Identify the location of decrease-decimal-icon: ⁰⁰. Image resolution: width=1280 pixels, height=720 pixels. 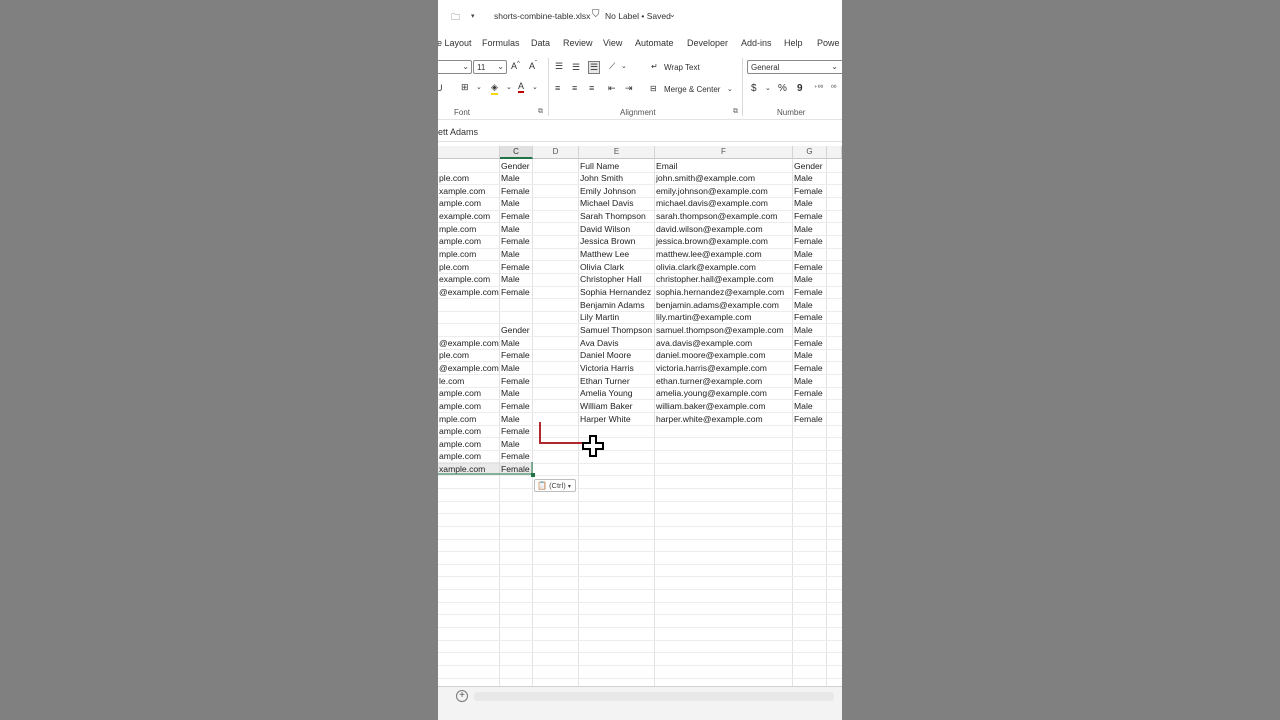
(834, 88).